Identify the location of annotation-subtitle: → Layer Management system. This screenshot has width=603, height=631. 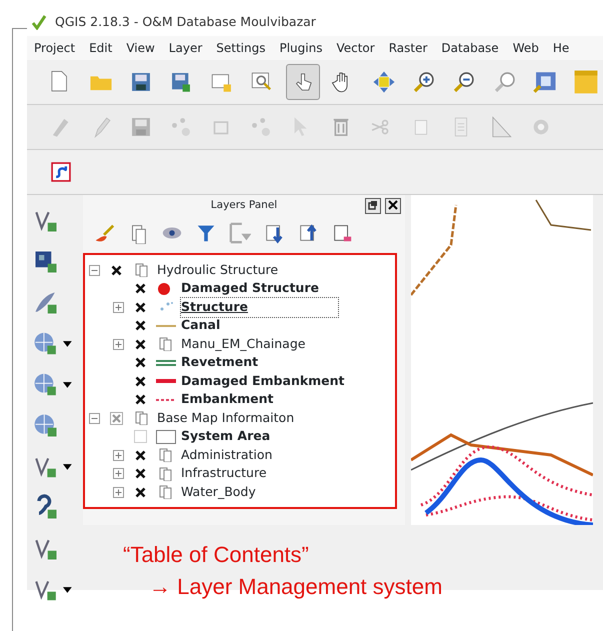
(296, 586).